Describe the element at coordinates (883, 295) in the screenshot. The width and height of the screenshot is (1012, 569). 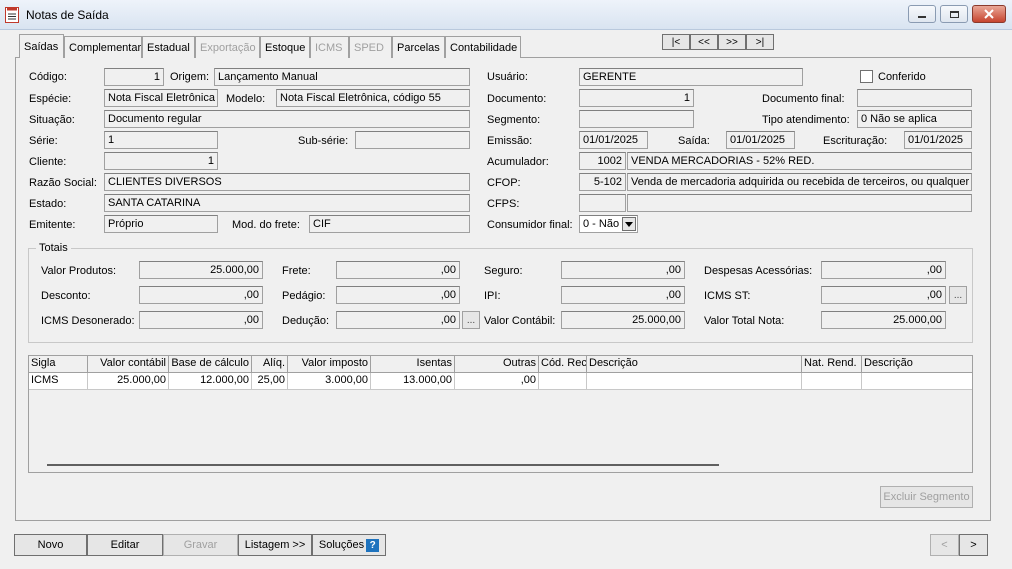
I see `icms-st-field: ,00` at that location.